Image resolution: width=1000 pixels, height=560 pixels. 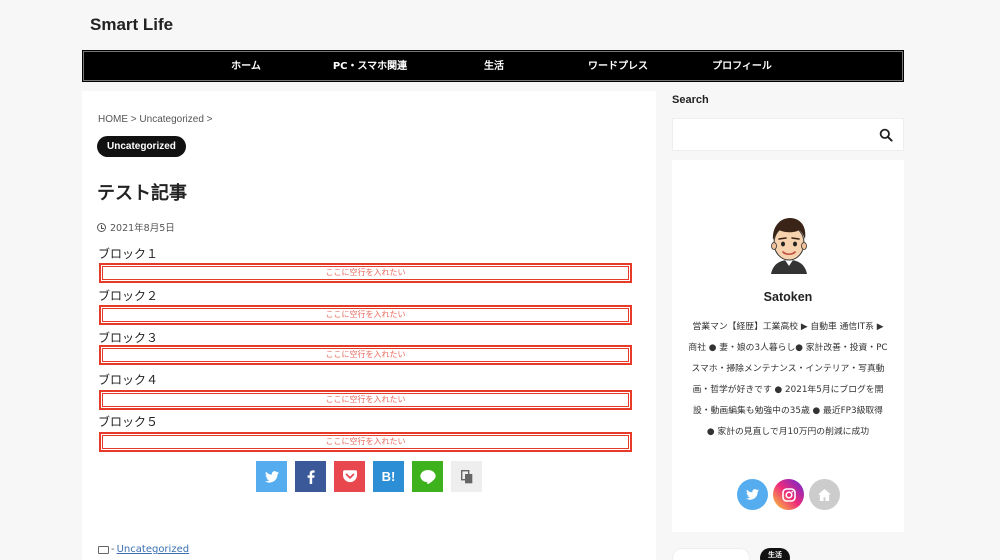 What do you see at coordinates (113, 549) in the screenshot?
I see `footer-category-prefix: -` at bounding box center [113, 549].